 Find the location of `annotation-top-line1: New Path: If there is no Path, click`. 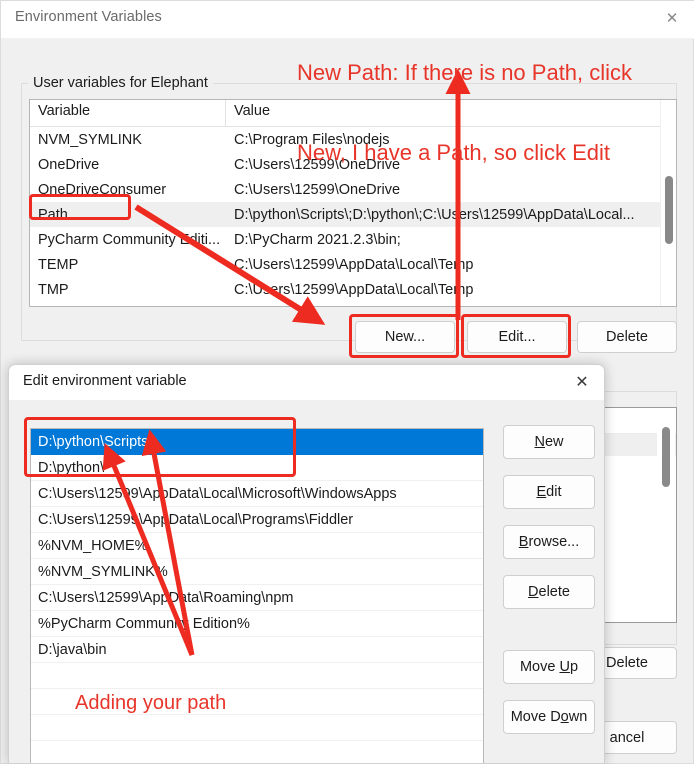

annotation-top-line1: New Path: If there is no Path, click is located at coordinates (465, 72).